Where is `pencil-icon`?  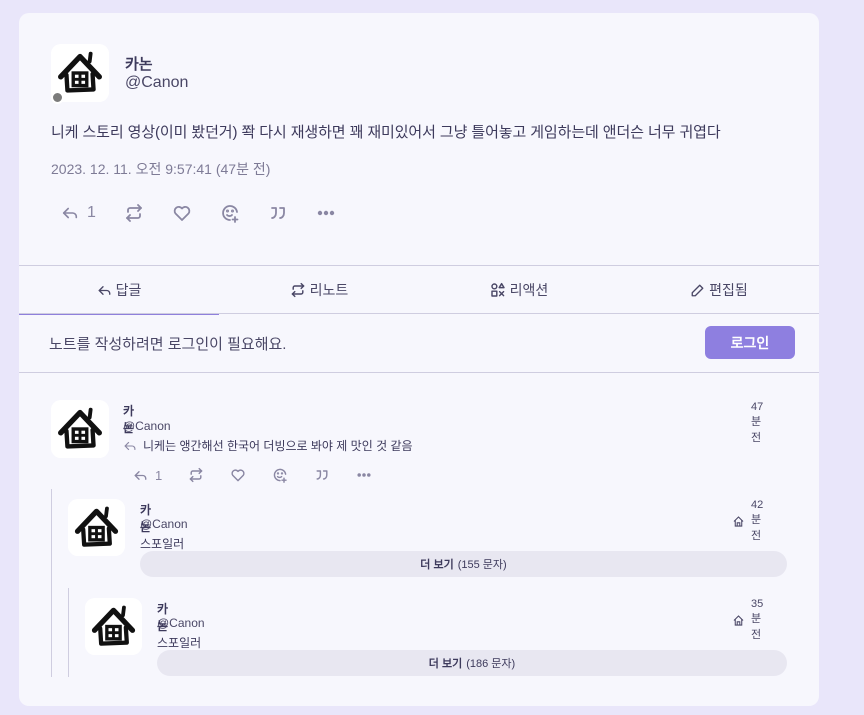
pencil-icon is located at coordinates (699, 290).